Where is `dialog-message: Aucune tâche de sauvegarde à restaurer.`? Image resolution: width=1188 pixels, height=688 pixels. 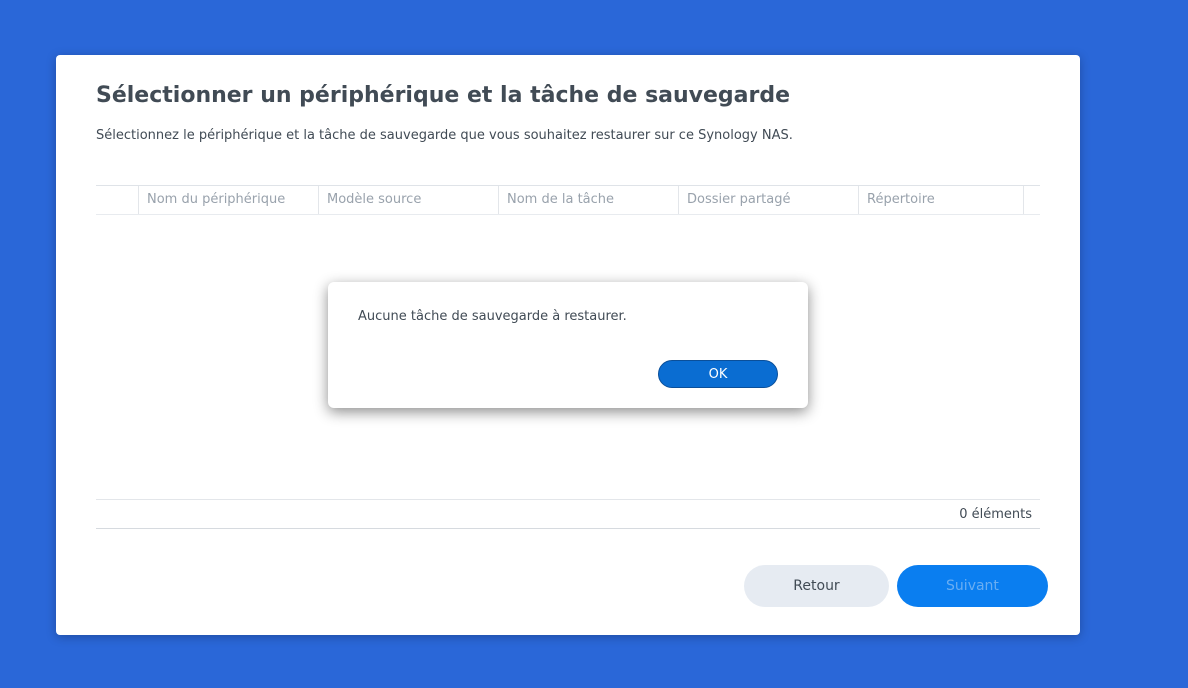 dialog-message: Aucune tâche de sauvegarde à restaurer. is located at coordinates (492, 316).